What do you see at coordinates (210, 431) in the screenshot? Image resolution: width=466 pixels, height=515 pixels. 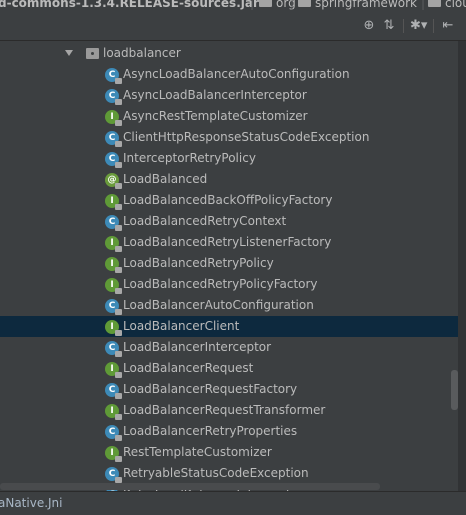 I see `tree-item-label: LoadBalancerRetryProperties` at bounding box center [210, 431].